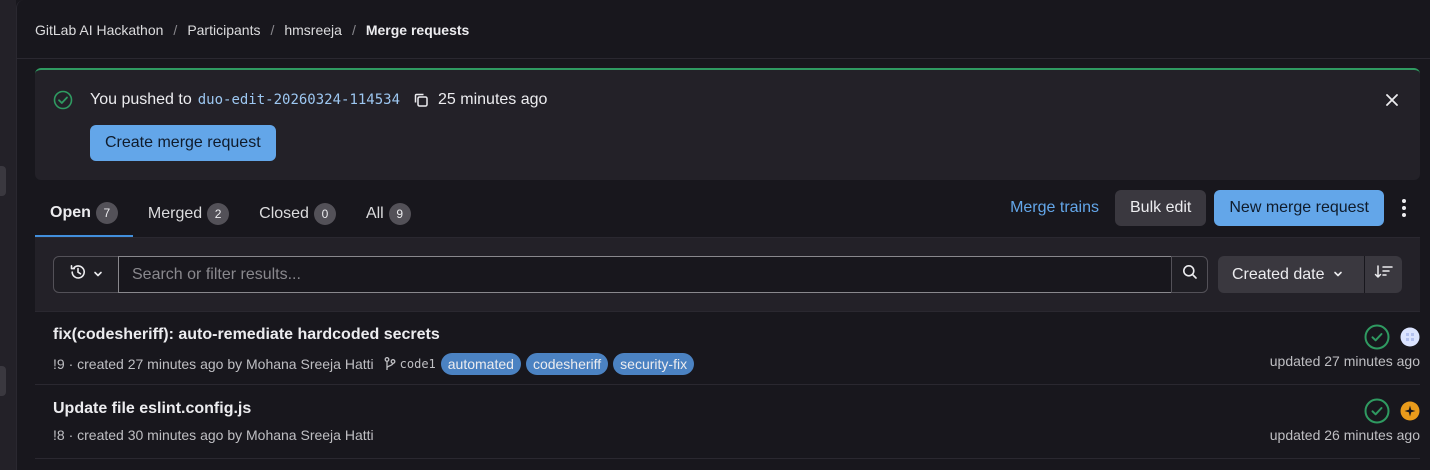 This screenshot has height=470, width=1430. I want to click on breadcrumb-item: Participants, so click(223, 30).